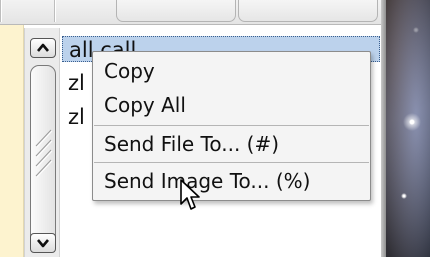  I want to click on space-image, so click(408, 128).